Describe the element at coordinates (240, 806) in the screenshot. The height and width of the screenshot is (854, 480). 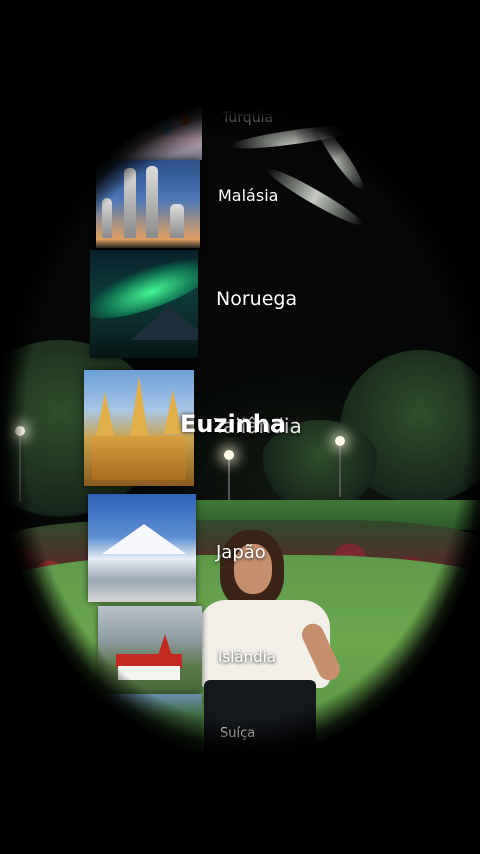
I see `bottom-black-bar` at that location.